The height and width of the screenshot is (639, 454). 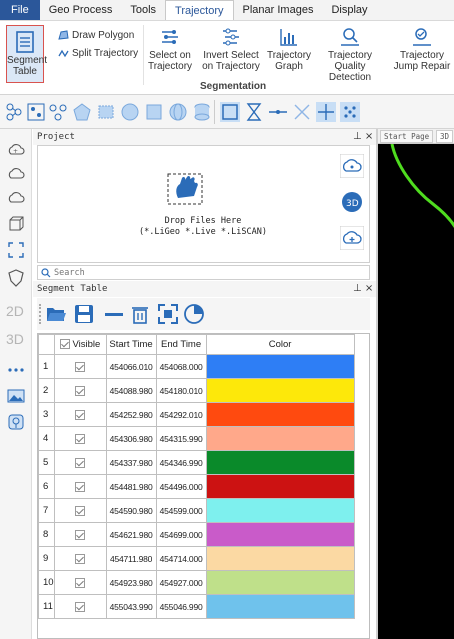 I want to click on table-row: 7 454590.980 454599.000, so click(x=196, y=510).